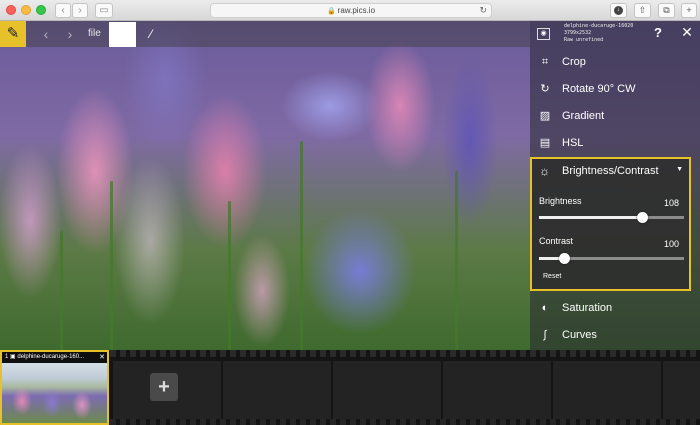  I want to click on download-icon: ↓, so click(618, 11).